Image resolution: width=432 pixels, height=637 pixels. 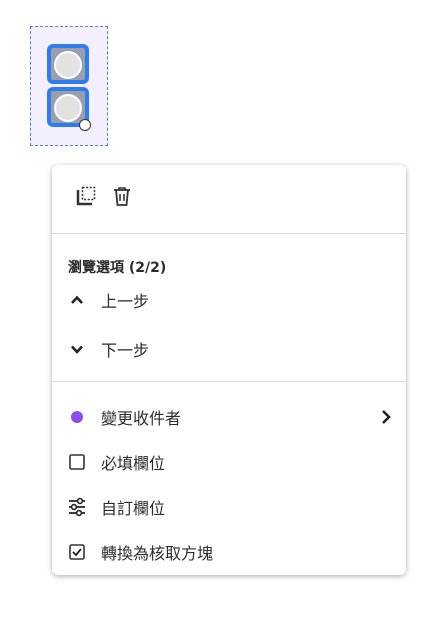 What do you see at coordinates (117, 268) in the screenshot?
I see `section-title: 瀏覽選項 (2/2)` at bounding box center [117, 268].